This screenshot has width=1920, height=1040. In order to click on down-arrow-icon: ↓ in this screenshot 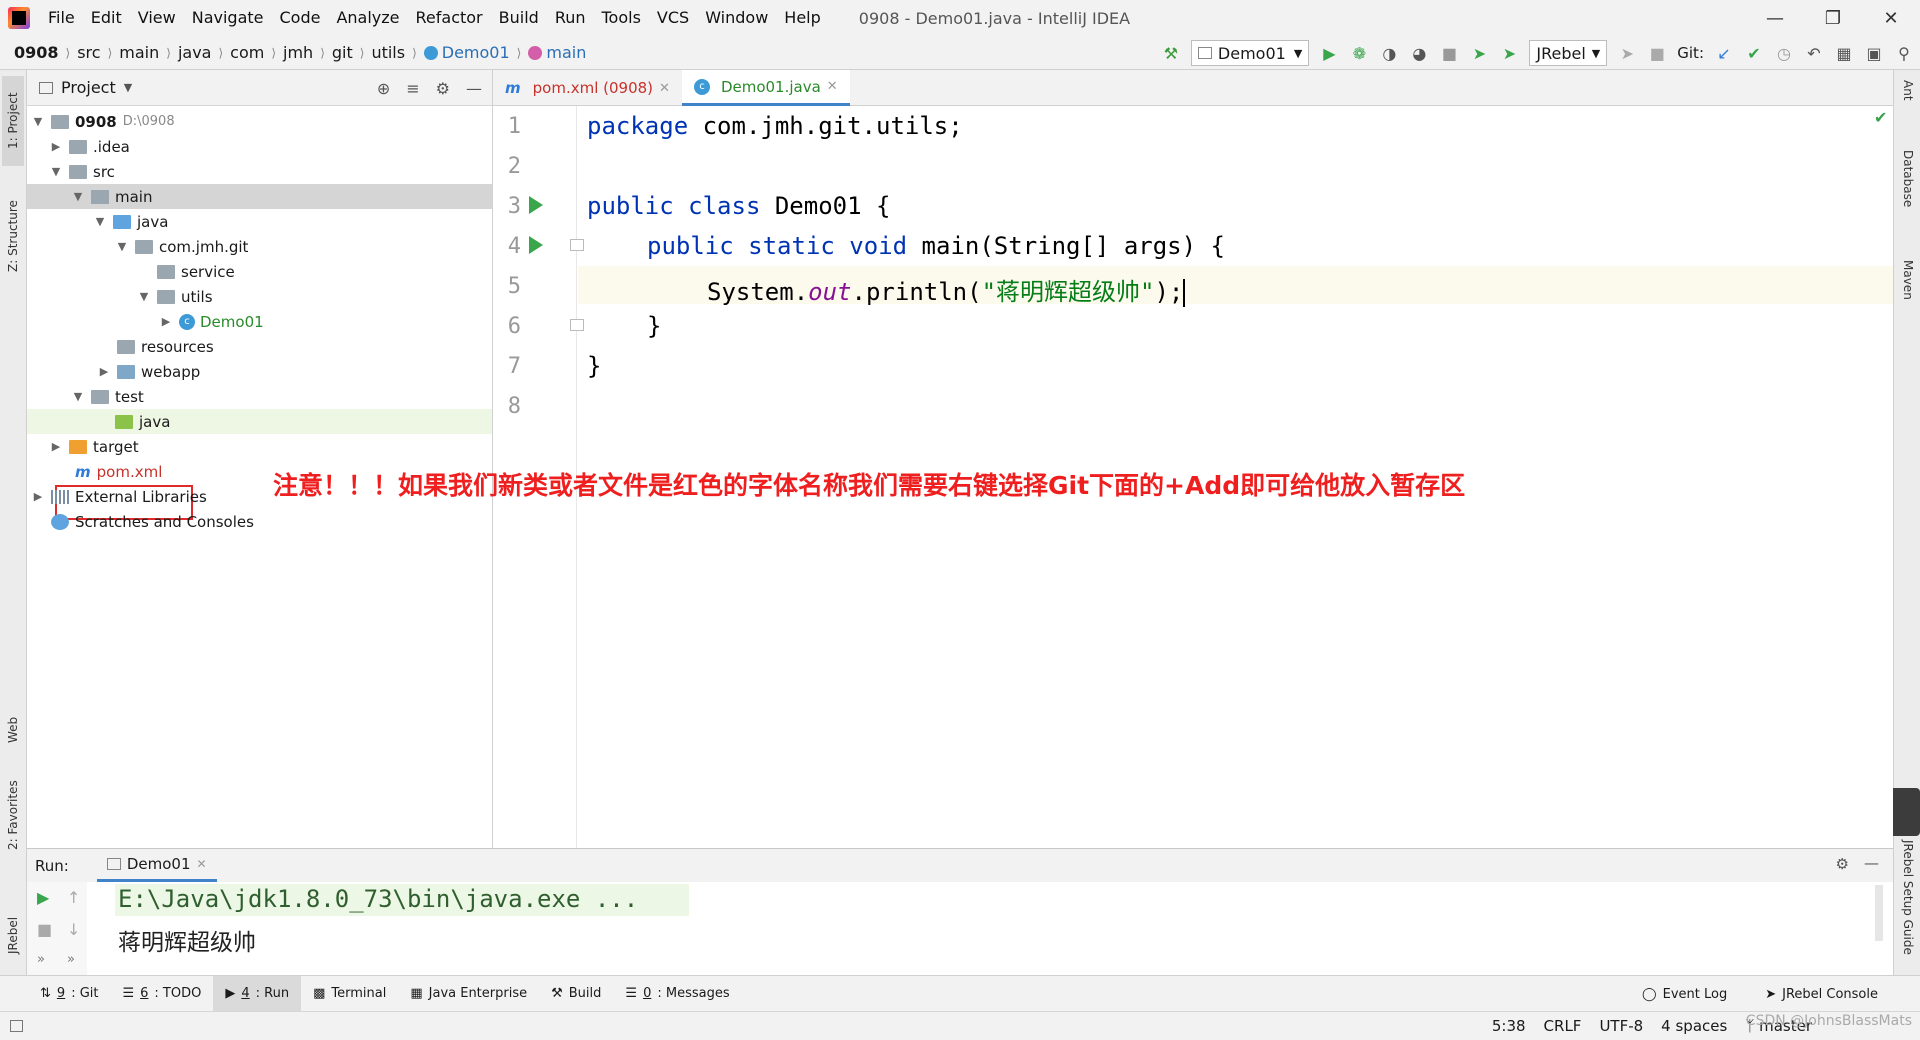, I will do `click(73, 929)`.